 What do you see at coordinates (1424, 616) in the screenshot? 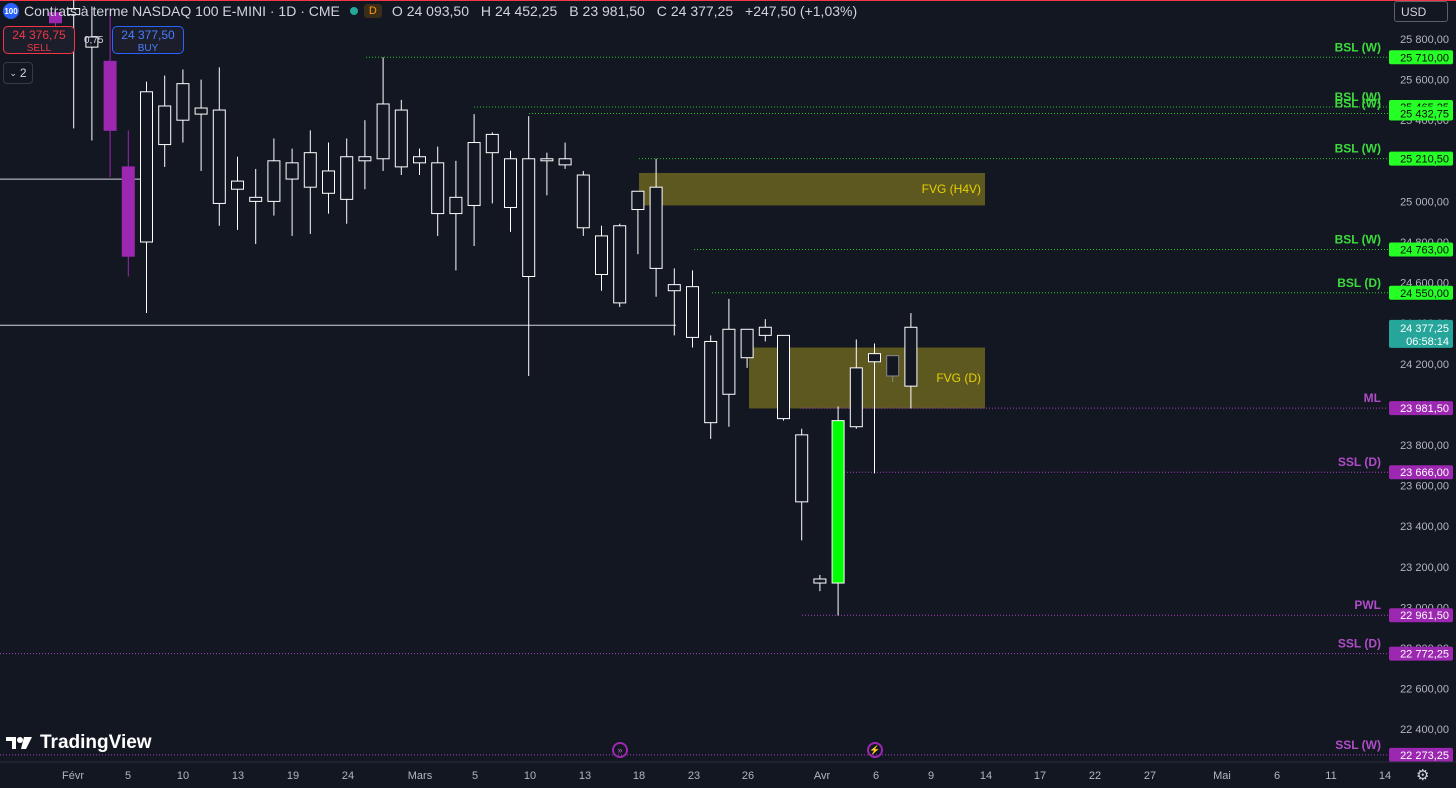
I see `level-price-text: 22 961,50` at bounding box center [1424, 616].